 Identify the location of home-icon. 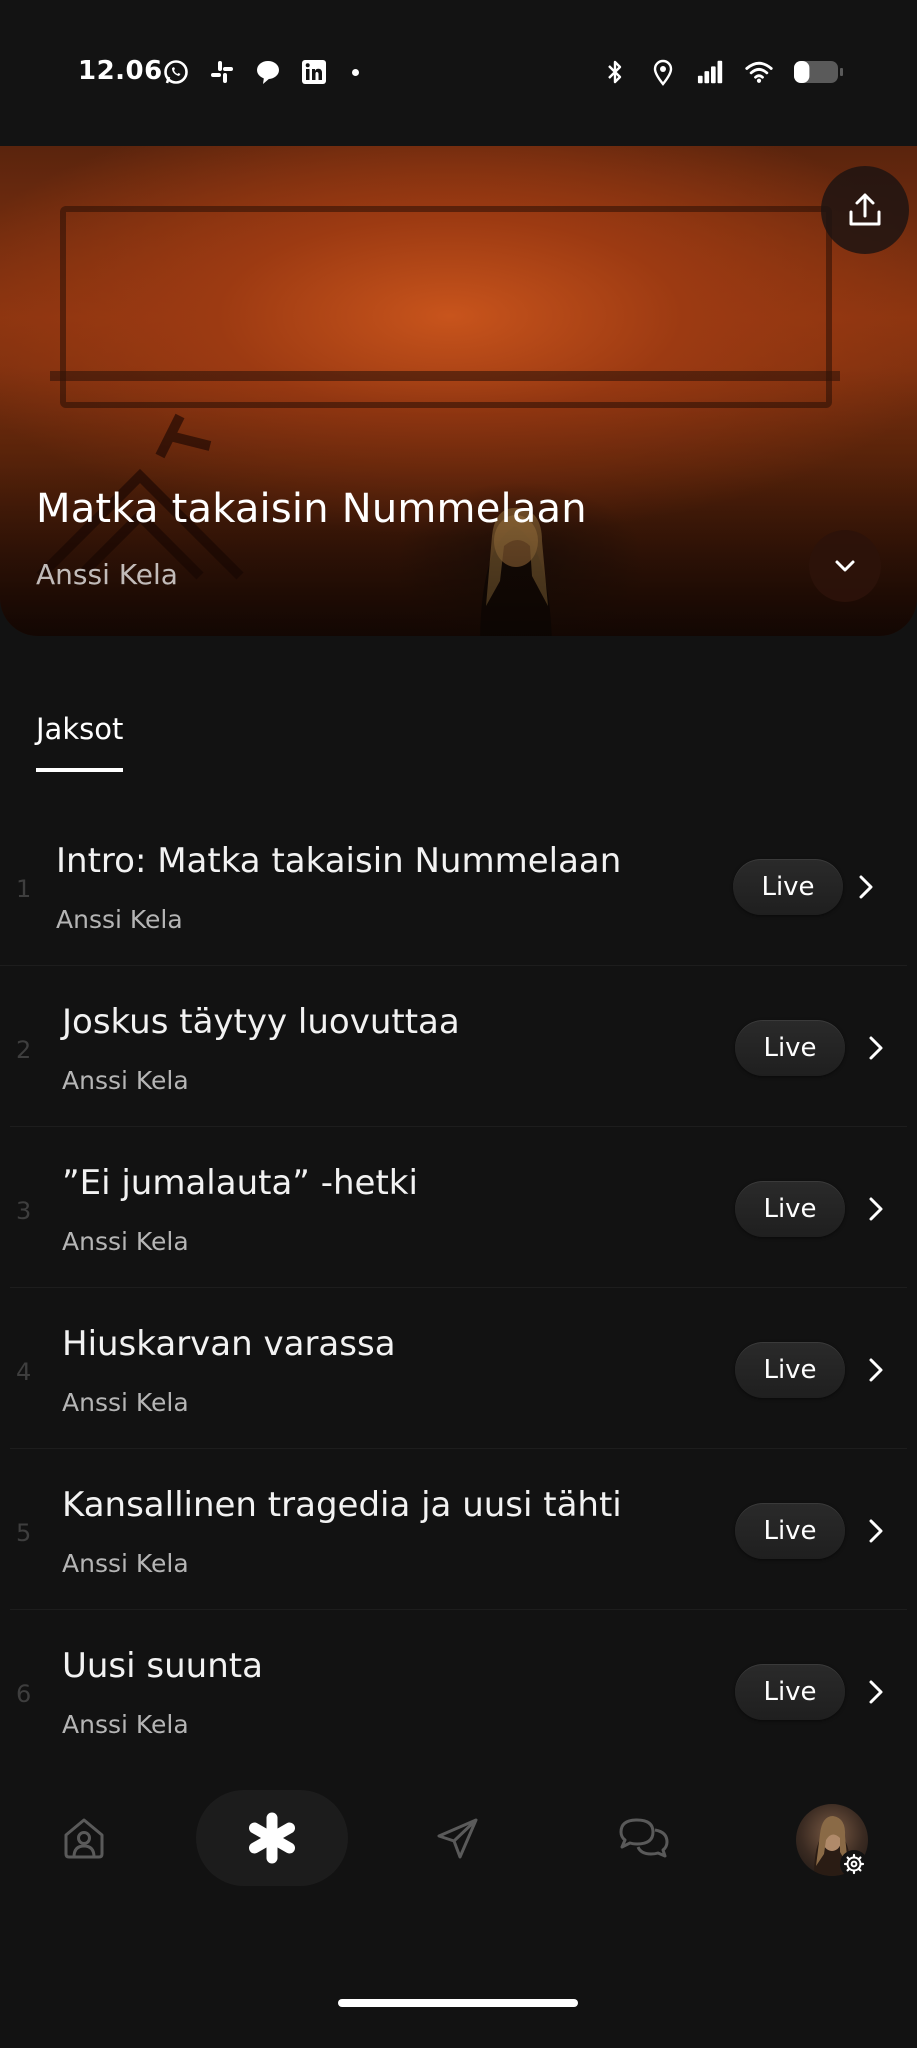
(84, 1838).